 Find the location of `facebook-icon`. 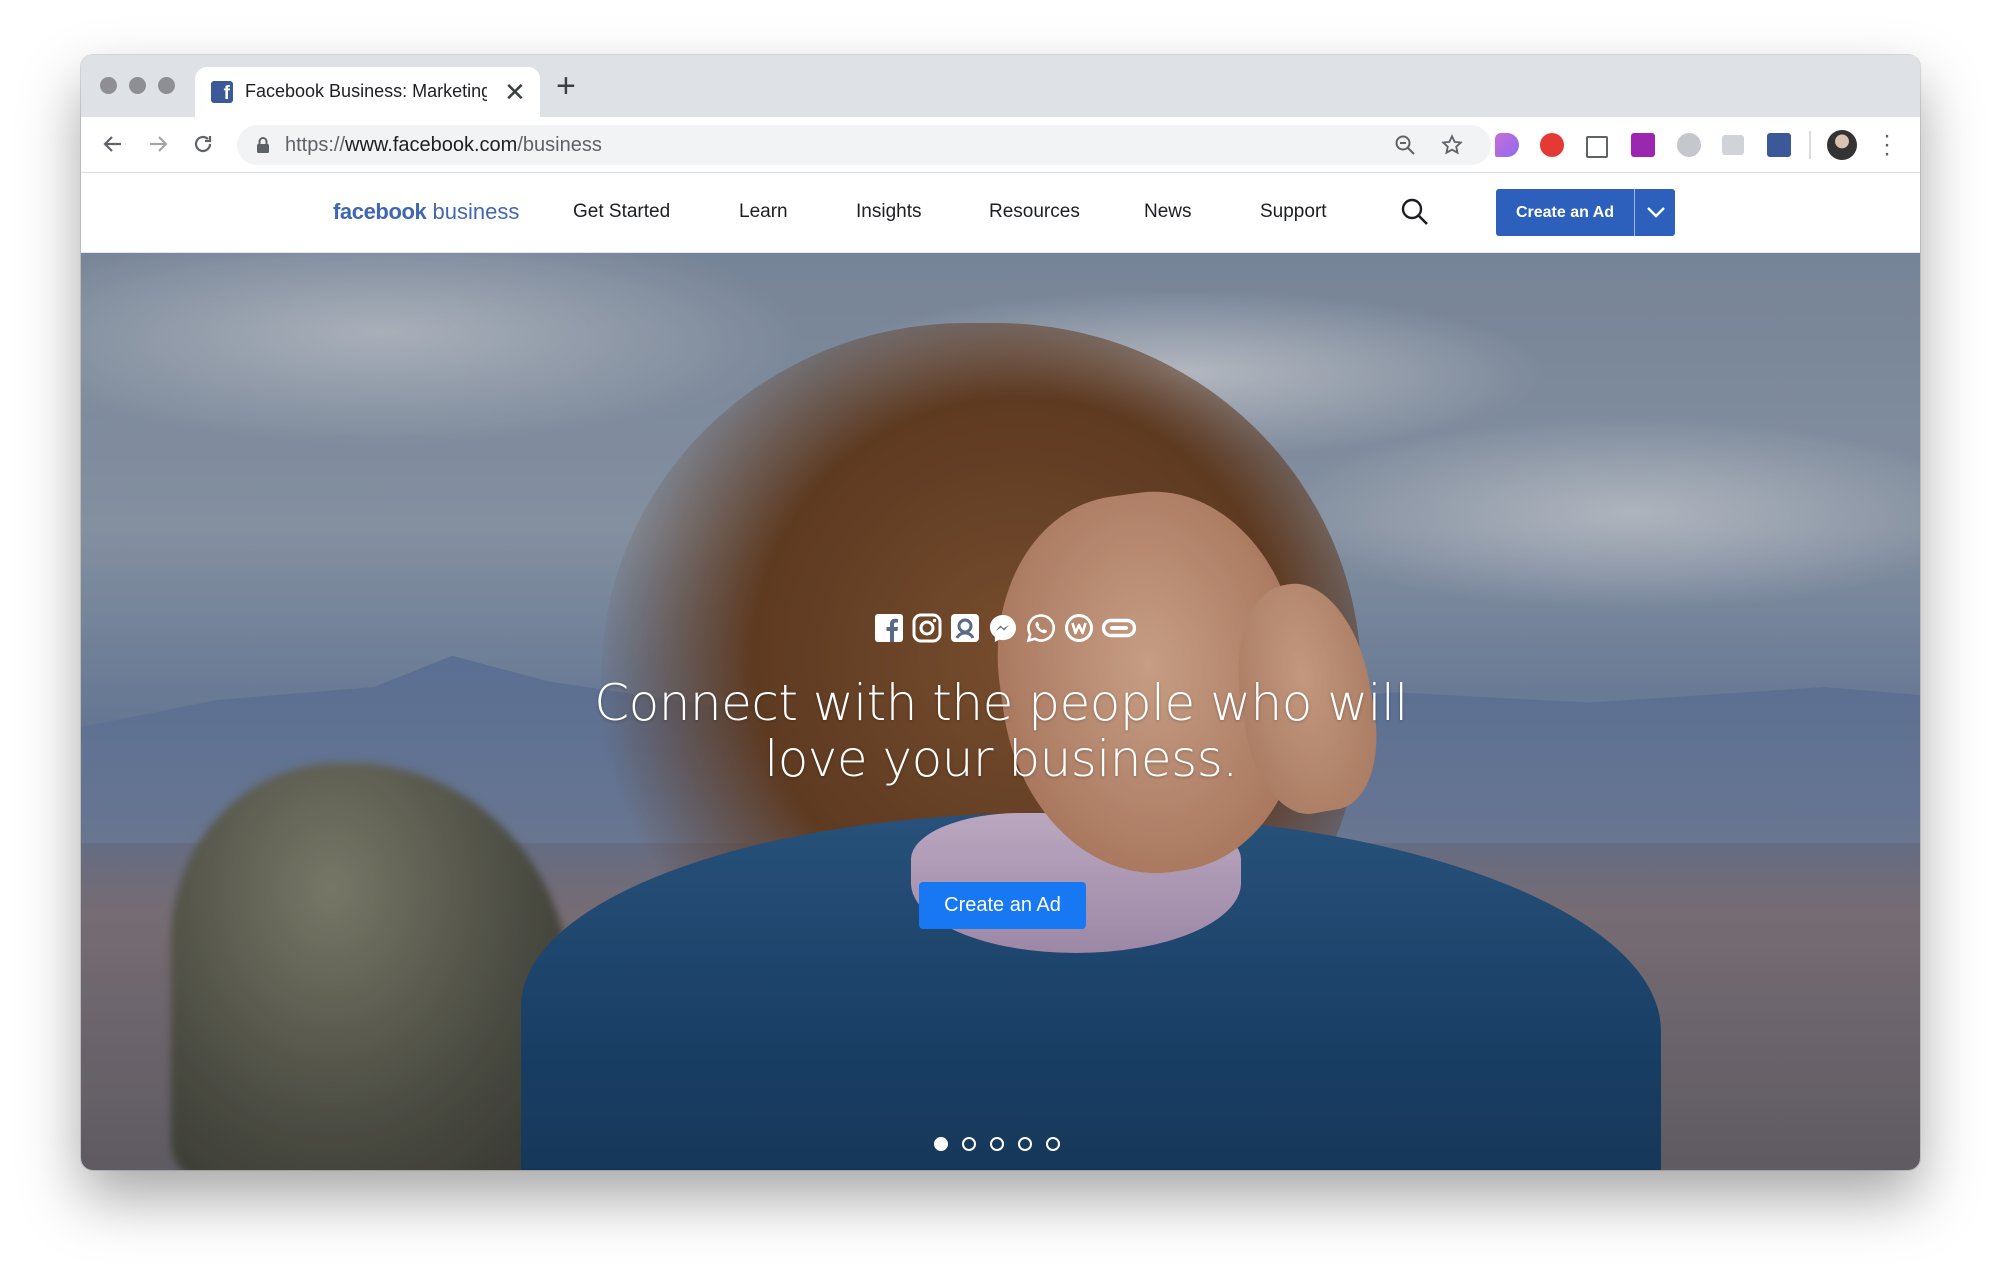

facebook-icon is located at coordinates (889, 628).